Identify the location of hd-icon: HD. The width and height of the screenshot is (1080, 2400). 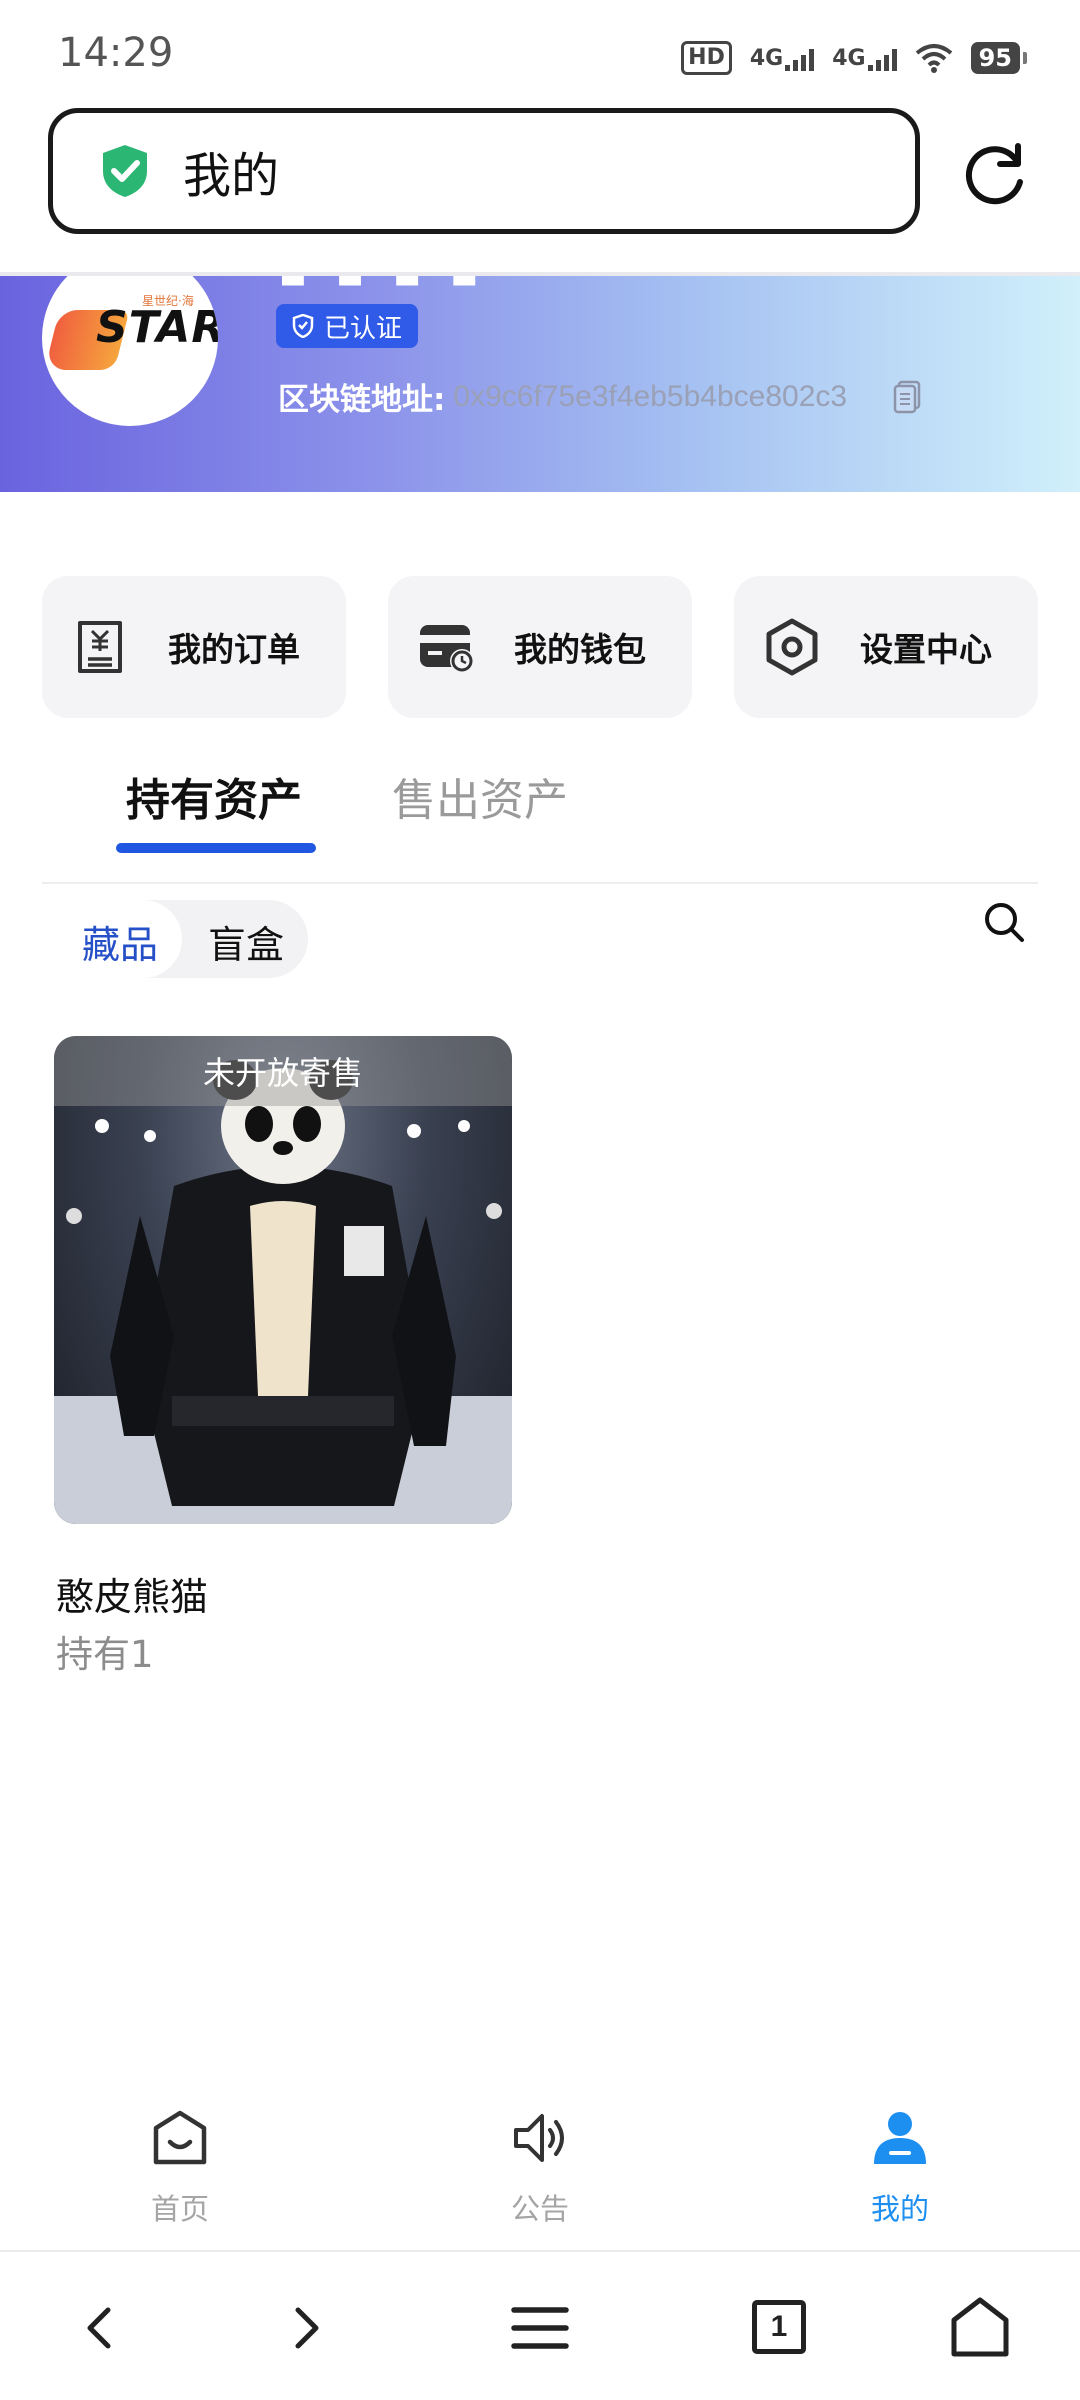
(706, 58).